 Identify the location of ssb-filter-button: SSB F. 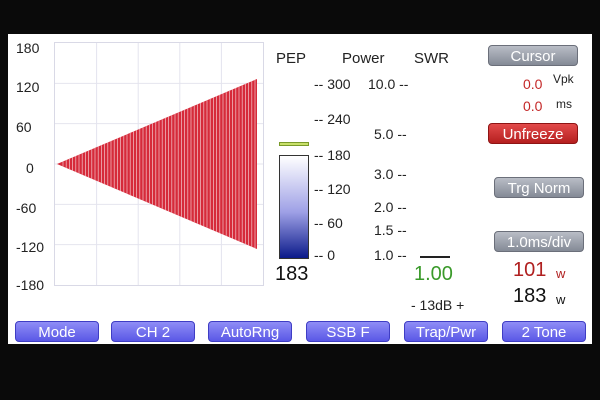
(348, 331).